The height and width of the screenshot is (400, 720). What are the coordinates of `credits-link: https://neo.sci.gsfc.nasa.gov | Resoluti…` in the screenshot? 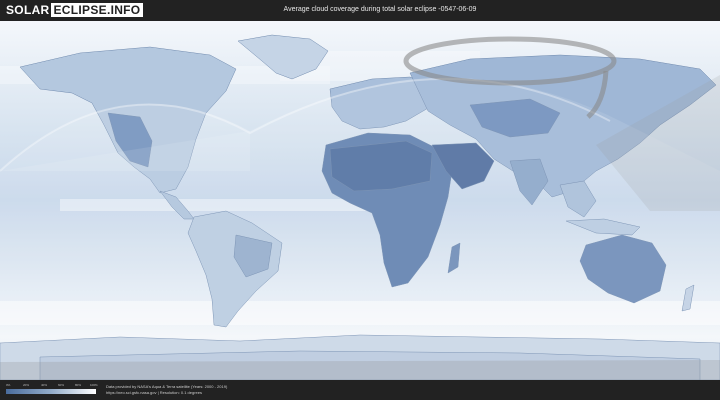 It's located at (166, 393).